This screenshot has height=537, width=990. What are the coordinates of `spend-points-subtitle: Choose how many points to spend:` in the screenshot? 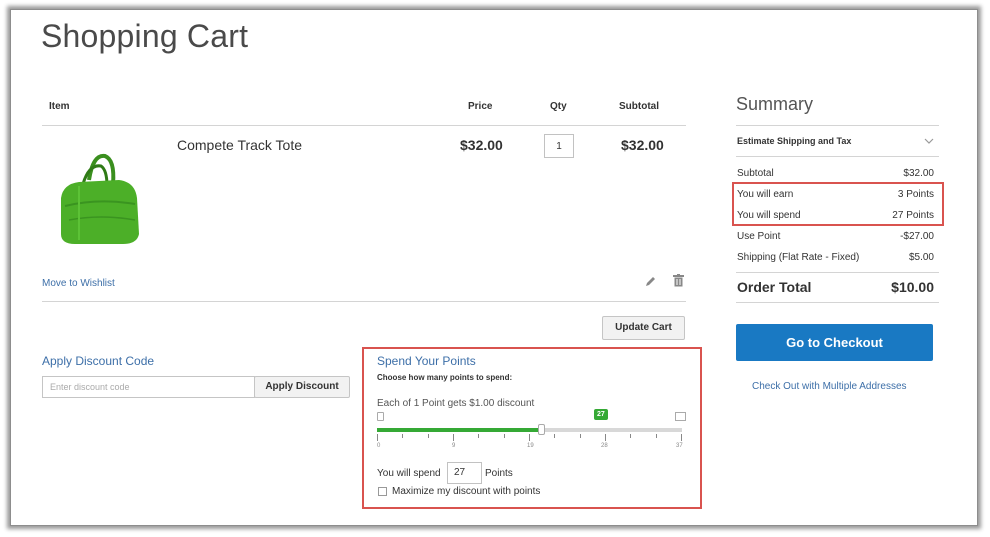 It's located at (445, 377).